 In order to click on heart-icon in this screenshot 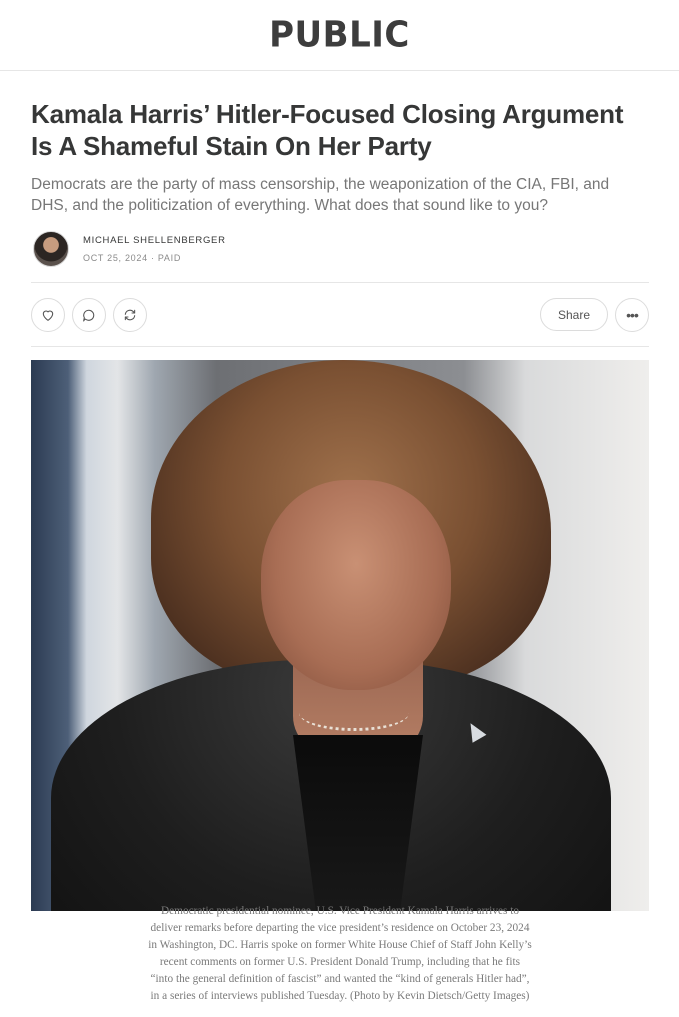, I will do `click(48, 315)`.